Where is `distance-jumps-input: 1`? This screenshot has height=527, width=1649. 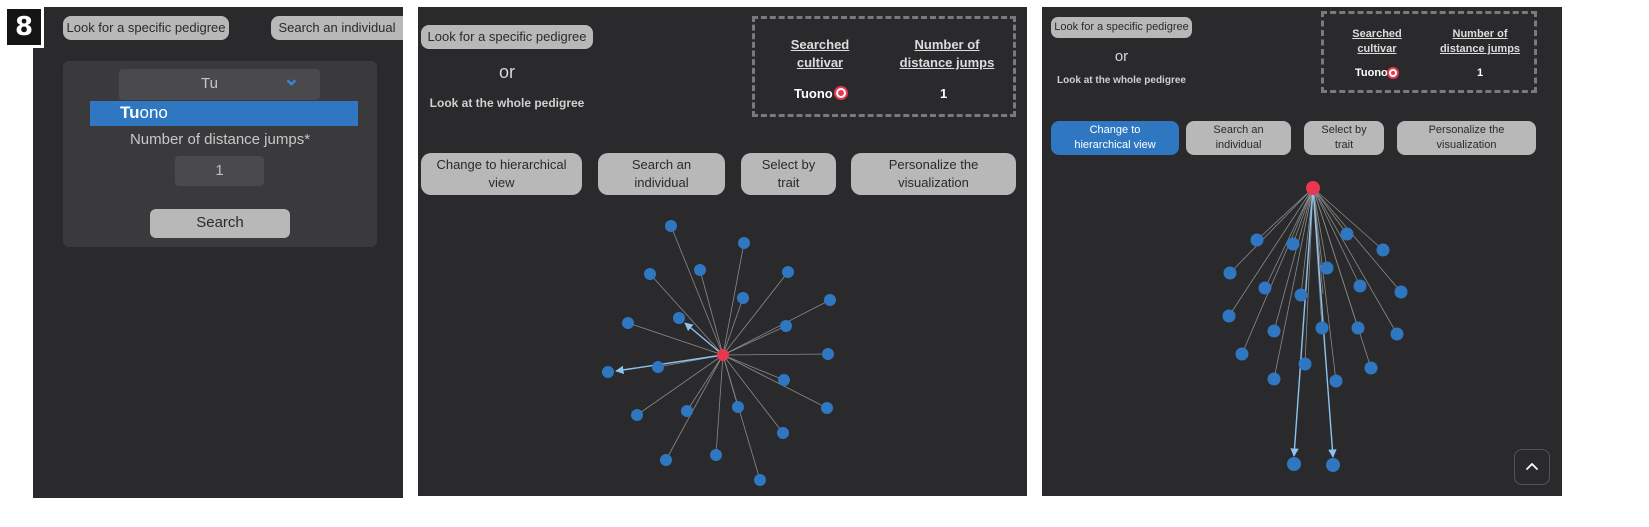
distance-jumps-input: 1 is located at coordinates (219, 171).